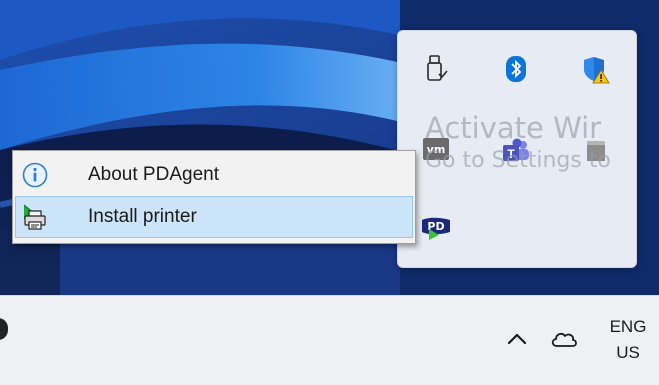 The width and height of the screenshot is (659, 385). Describe the element at coordinates (142, 216) in the screenshot. I see `menu-item-label: Install printer` at that location.